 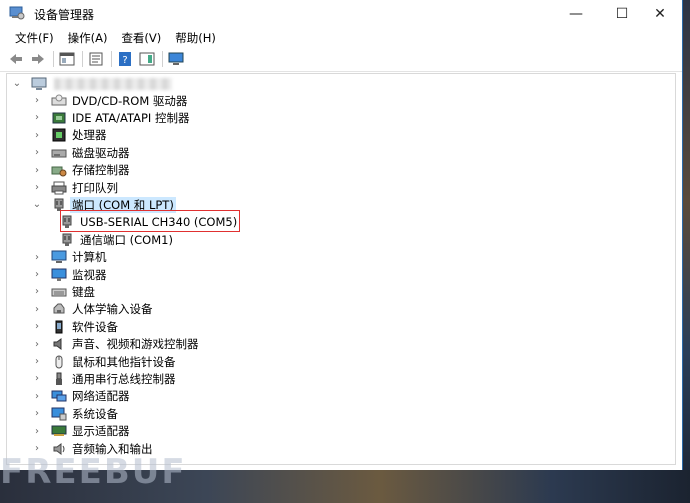 What do you see at coordinates (64, 15) in the screenshot?
I see `window-title: 设备管理器` at bounding box center [64, 15].